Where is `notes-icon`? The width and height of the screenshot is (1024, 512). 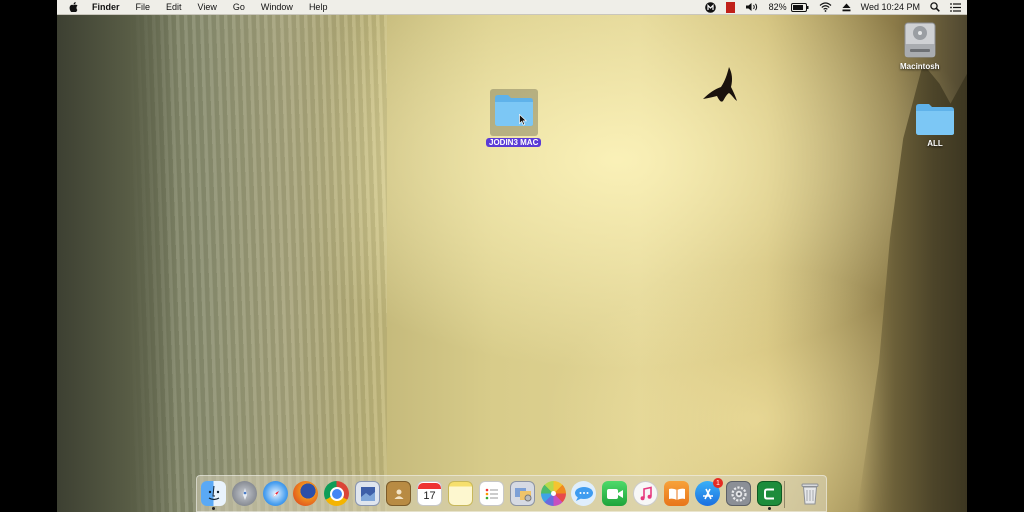
notes-icon is located at coordinates (460, 493).